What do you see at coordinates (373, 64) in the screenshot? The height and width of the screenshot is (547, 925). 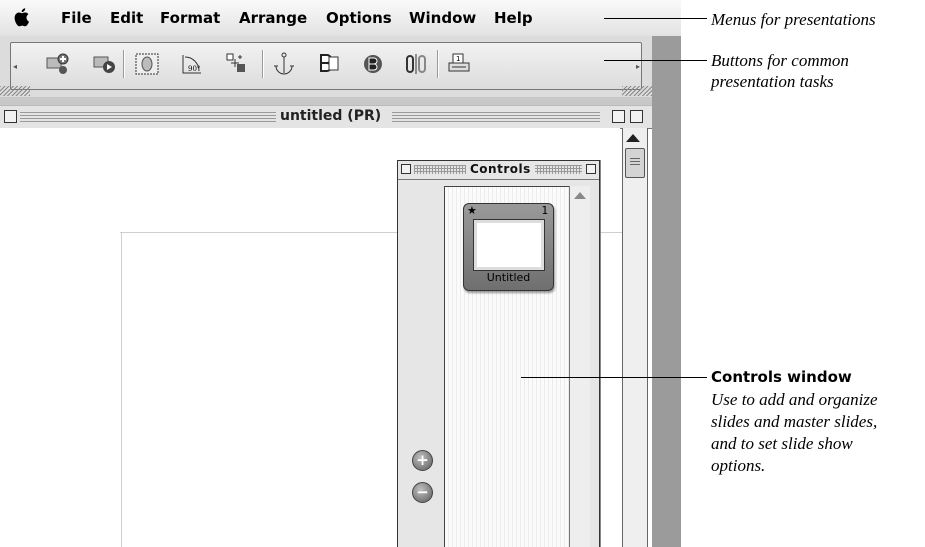 I see `ungroup-icon` at bounding box center [373, 64].